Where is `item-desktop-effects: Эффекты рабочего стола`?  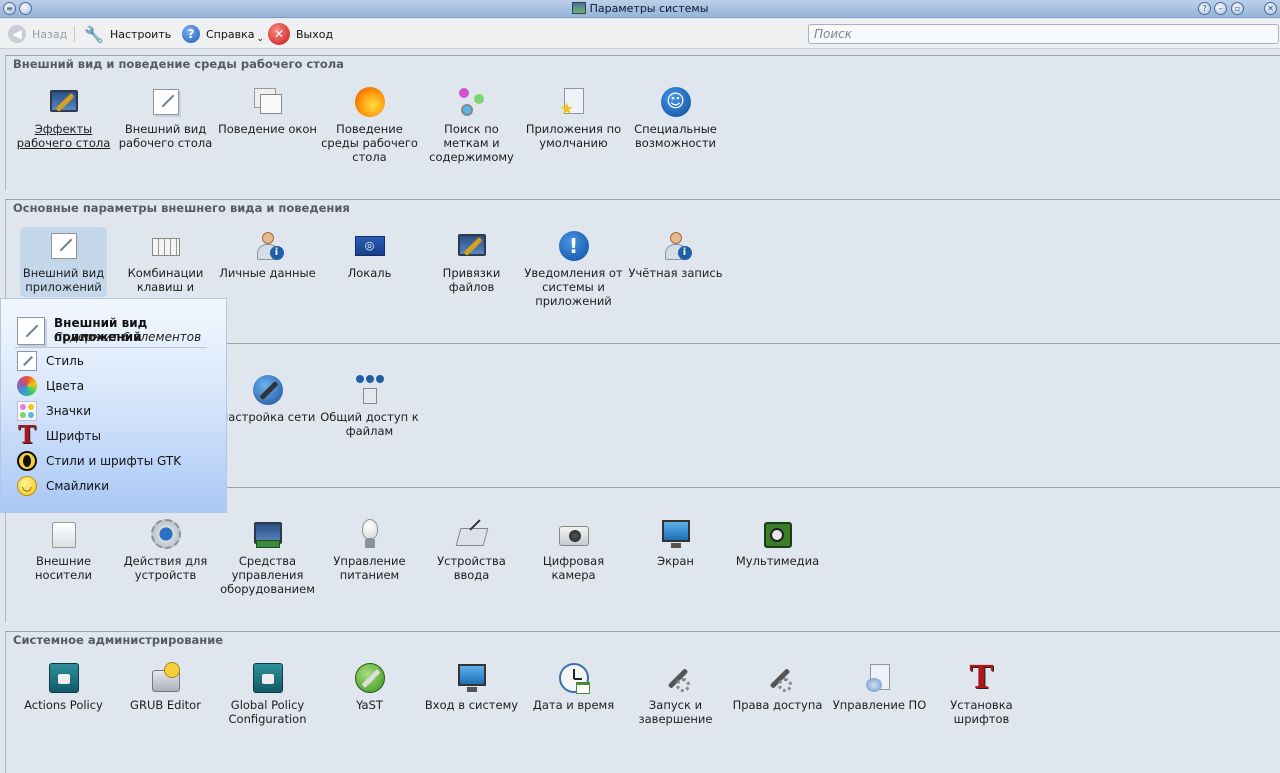 item-desktop-effects: Эффекты рабочего стола is located at coordinates (63, 118).